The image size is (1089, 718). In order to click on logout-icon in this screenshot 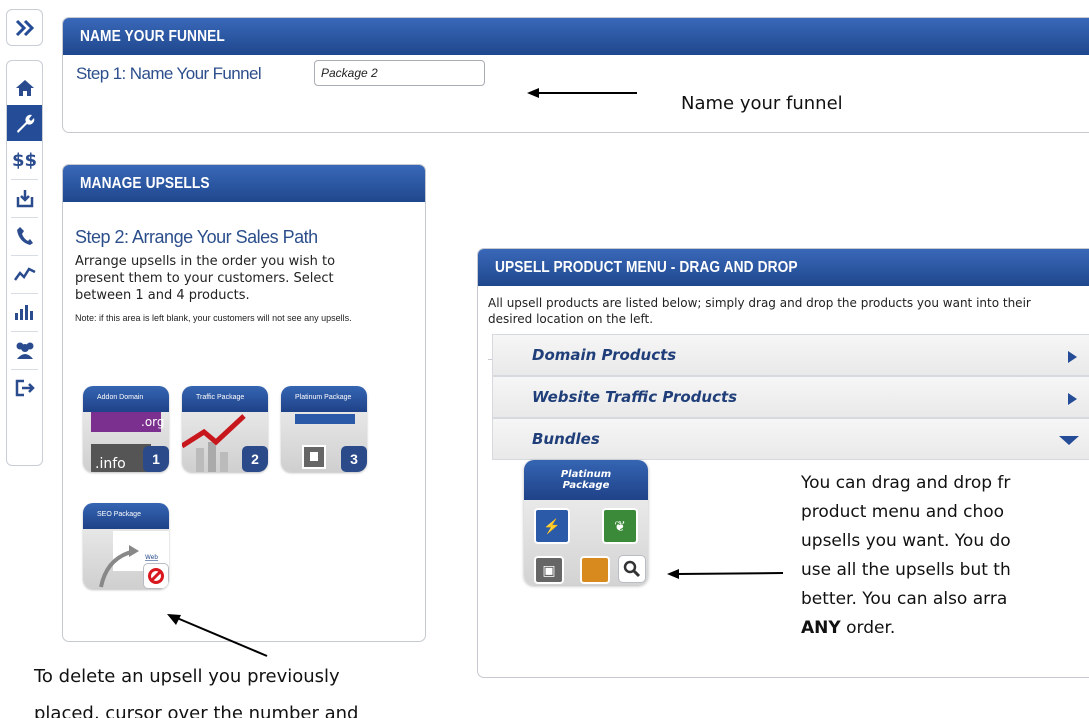, I will do `click(25, 388)`.